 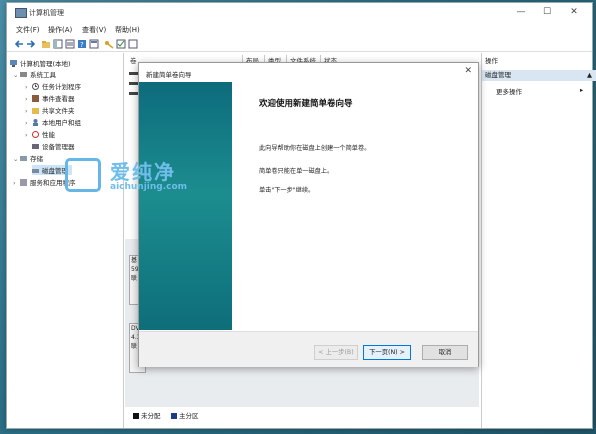 I want to click on tree-task-scheduler: › 任务计划程序, so click(x=53, y=86).